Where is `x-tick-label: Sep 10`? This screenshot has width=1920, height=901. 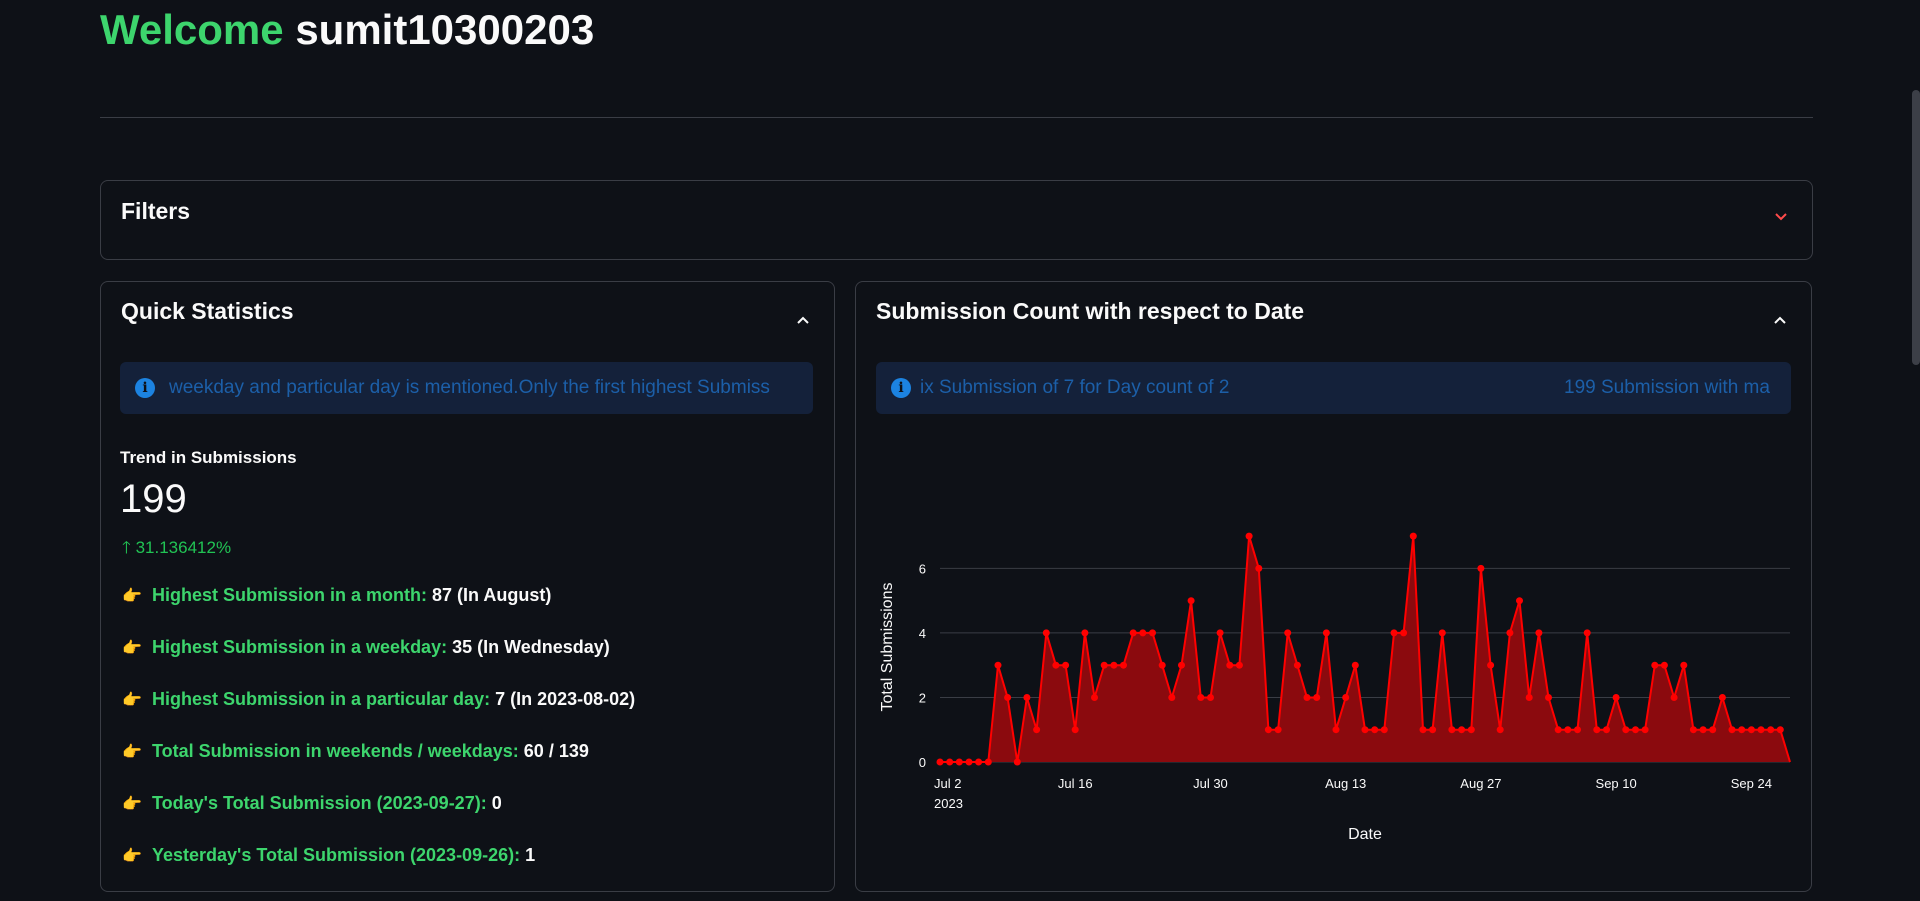
x-tick-label: Sep 10 is located at coordinates (1616, 783).